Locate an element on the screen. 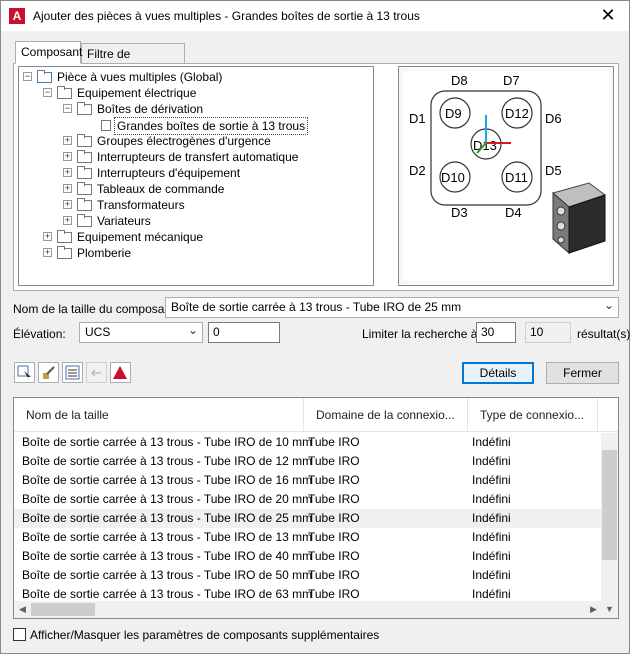 This screenshot has height=654, width=630. limit-search-input: 30 is located at coordinates (496, 332).